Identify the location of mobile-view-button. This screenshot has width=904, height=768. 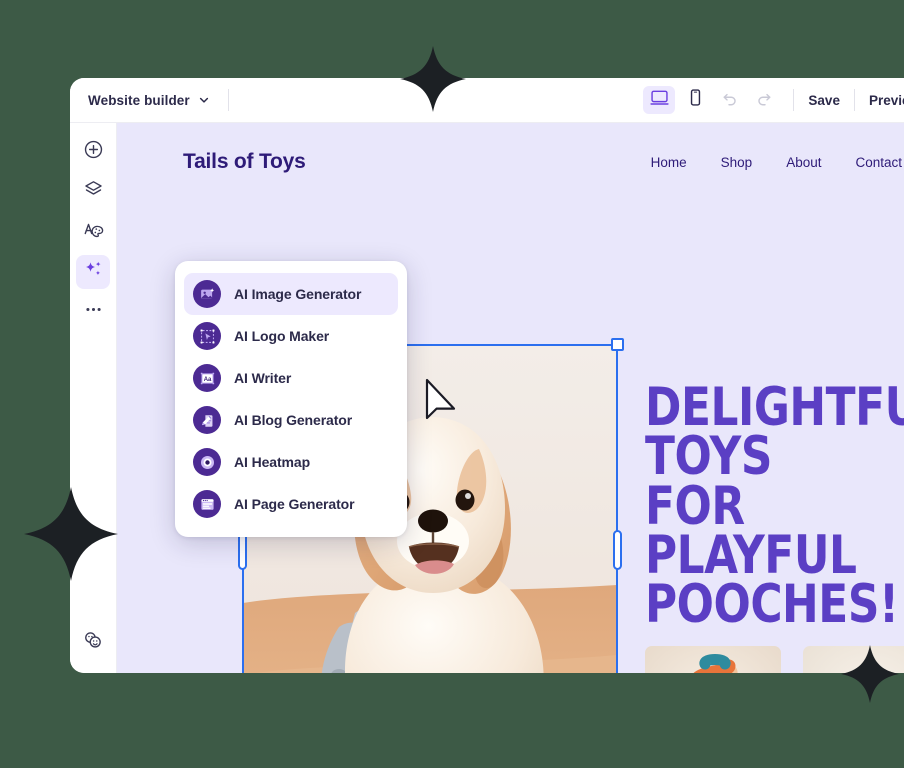
(695, 100).